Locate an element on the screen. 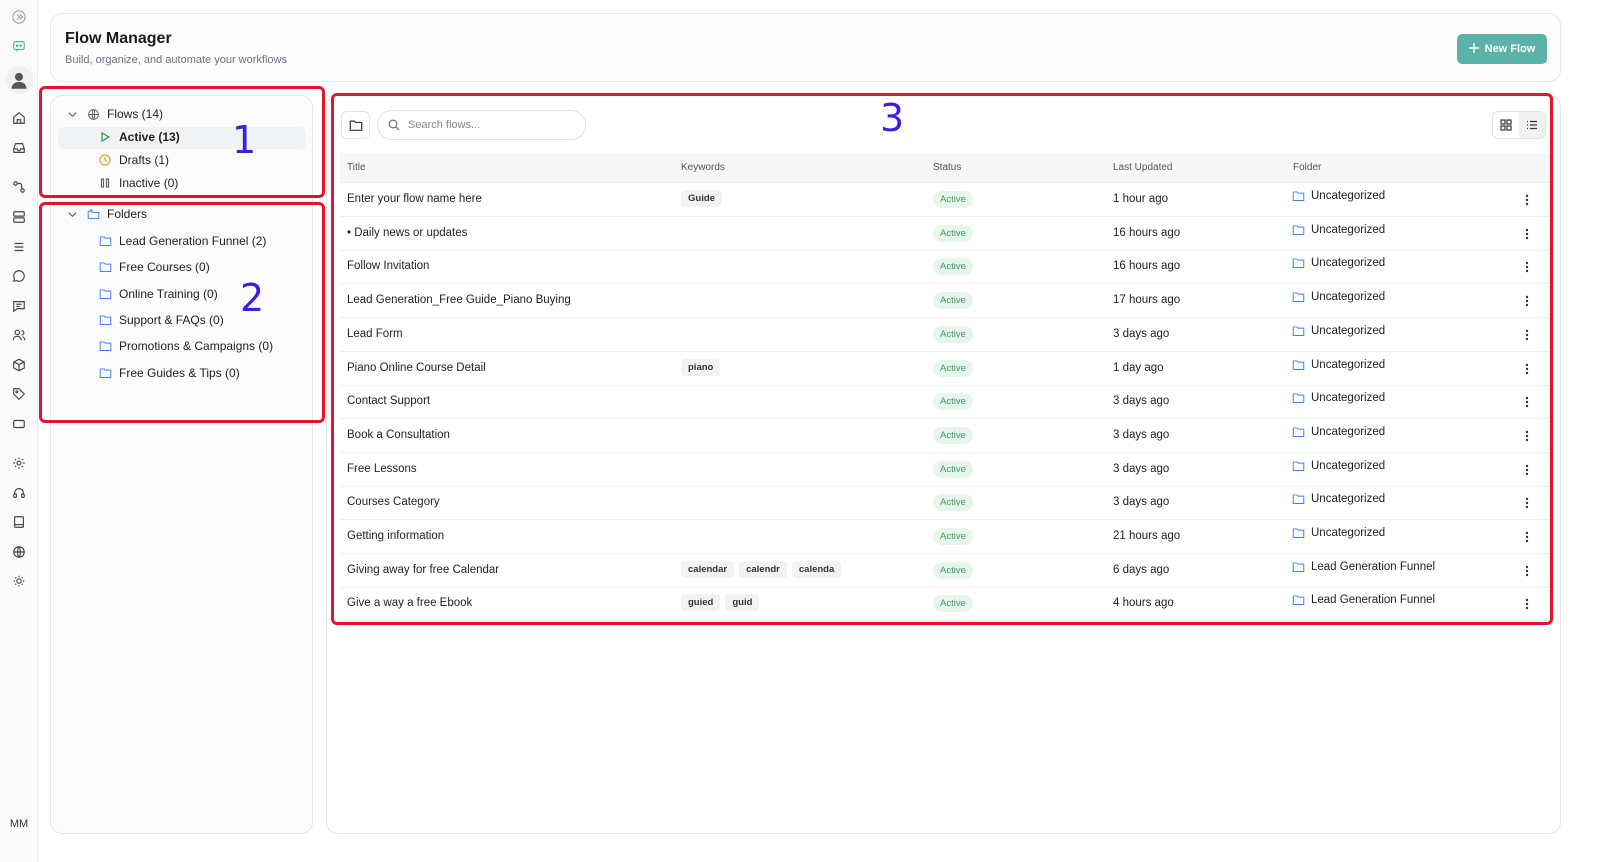 The height and width of the screenshot is (862, 1600). home-icon is located at coordinates (19, 118).